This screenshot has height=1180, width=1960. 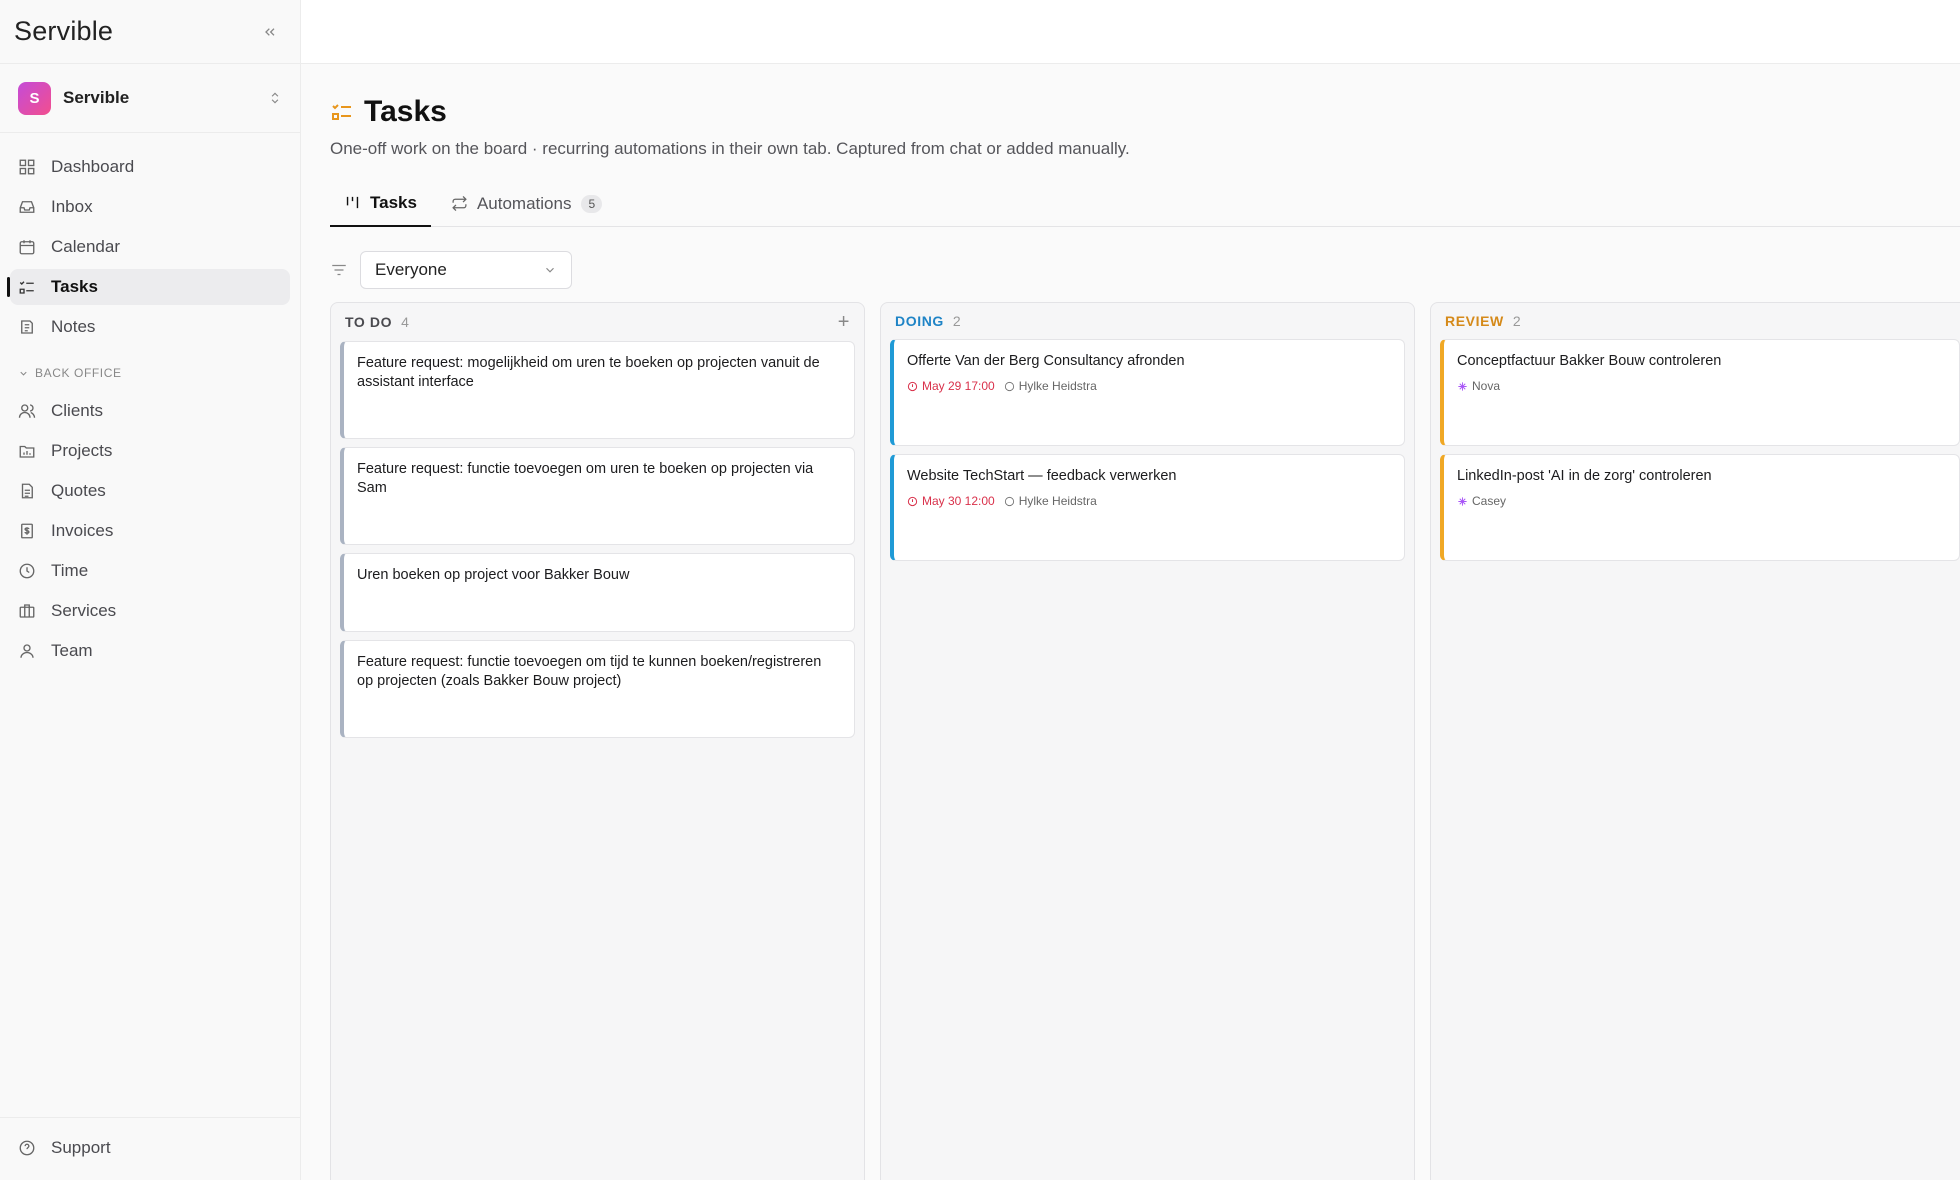 What do you see at coordinates (844, 322) in the screenshot?
I see `add-task-button: +` at bounding box center [844, 322].